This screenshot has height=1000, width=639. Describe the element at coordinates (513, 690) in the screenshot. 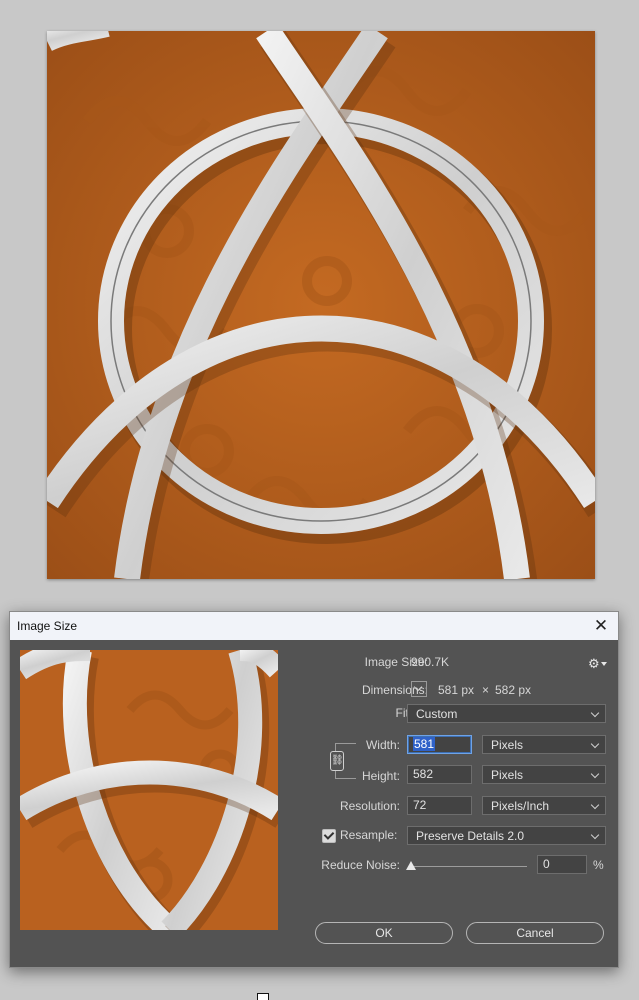

I see `dimensions-height: 582 px` at that location.